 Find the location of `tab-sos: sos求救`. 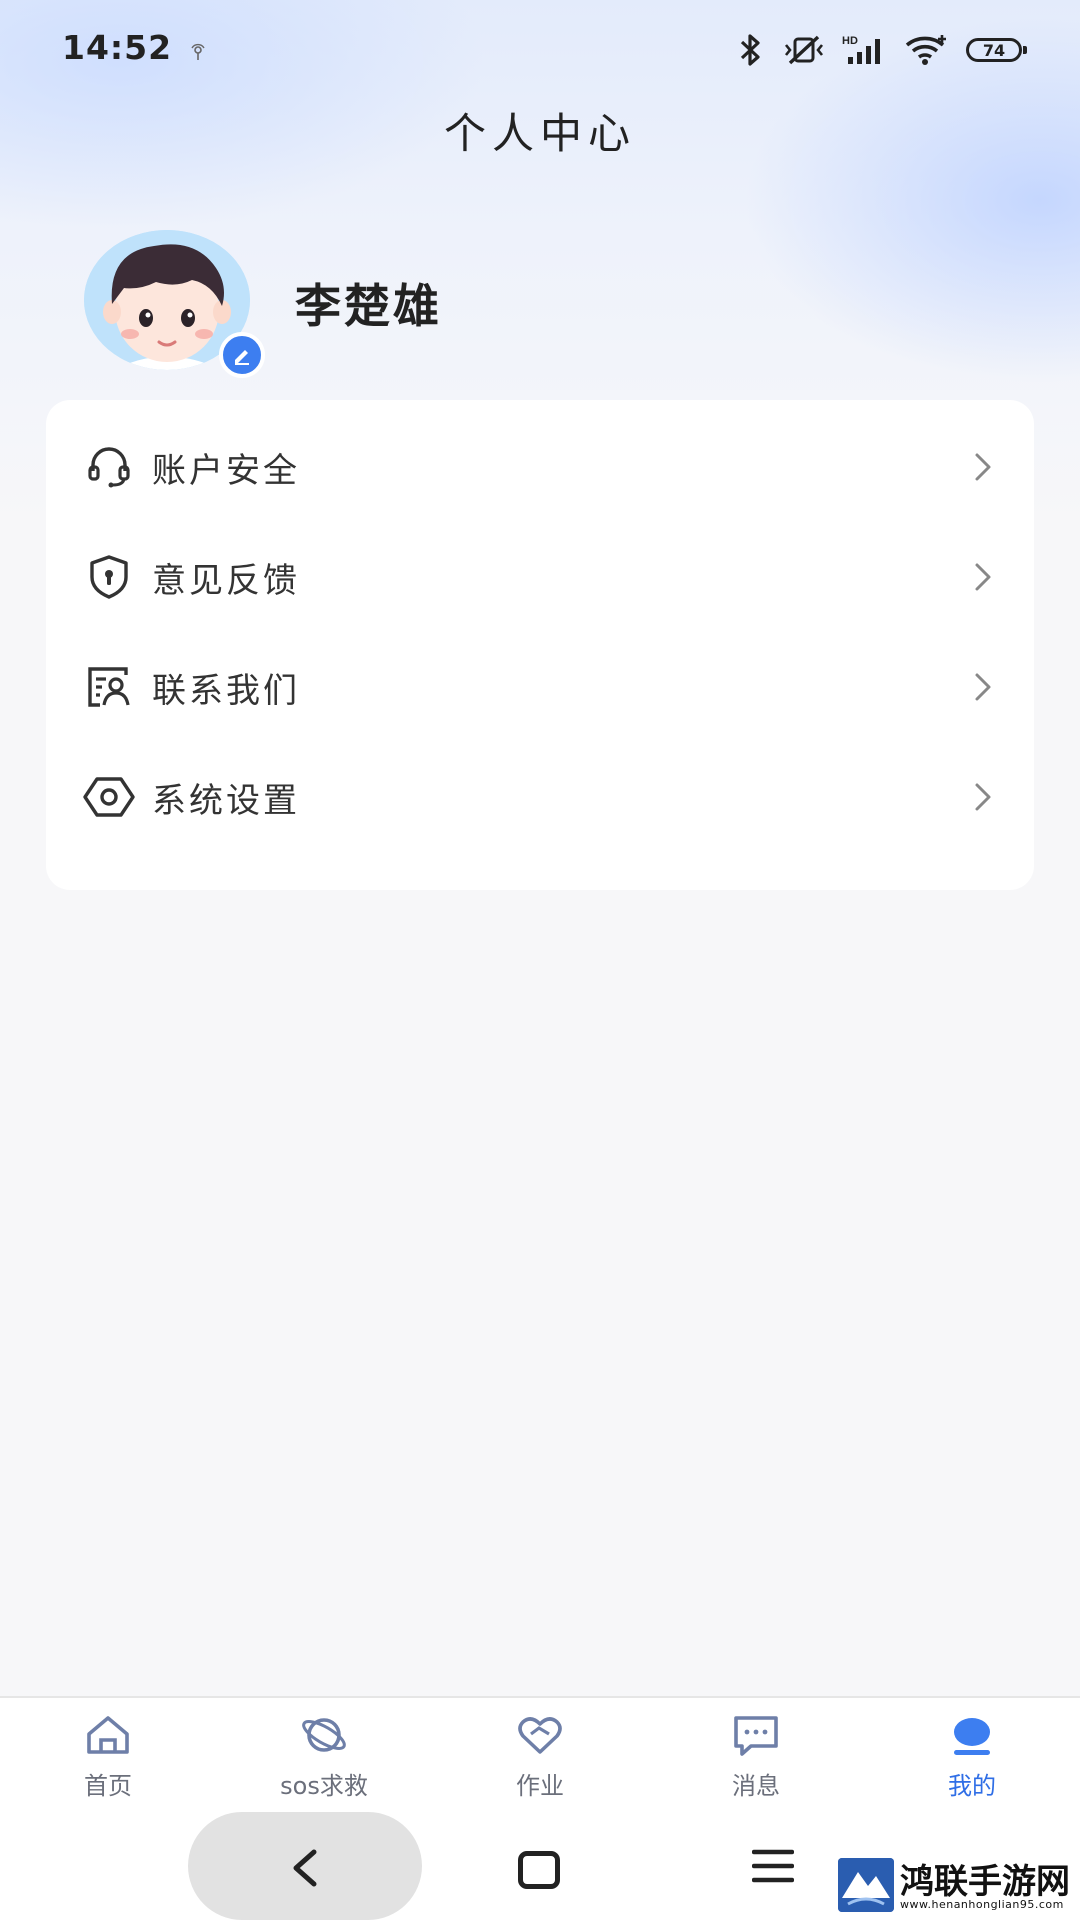

tab-sos: sos求救 is located at coordinates (324, 1753).